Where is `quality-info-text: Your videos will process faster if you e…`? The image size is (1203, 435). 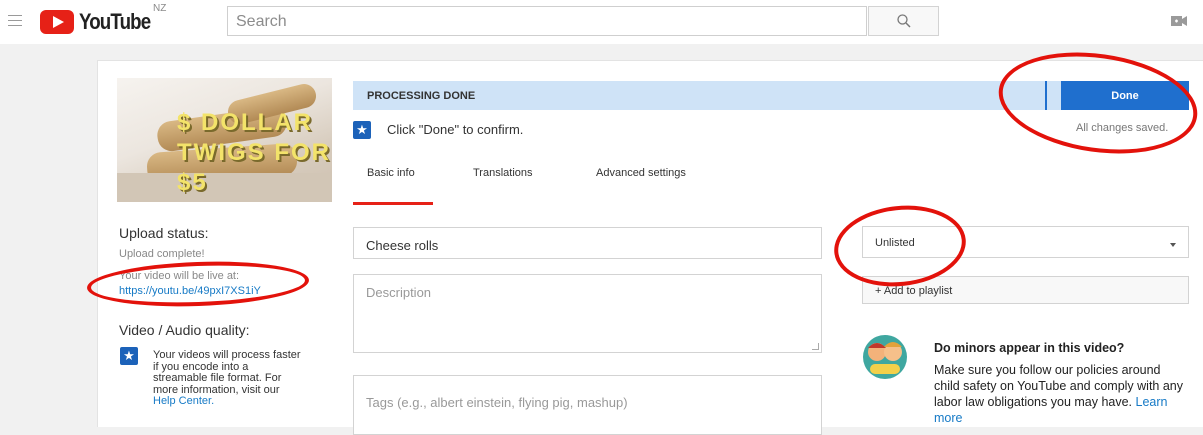
quality-info-text: Your videos will process faster if you e… is located at coordinates (228, 378).